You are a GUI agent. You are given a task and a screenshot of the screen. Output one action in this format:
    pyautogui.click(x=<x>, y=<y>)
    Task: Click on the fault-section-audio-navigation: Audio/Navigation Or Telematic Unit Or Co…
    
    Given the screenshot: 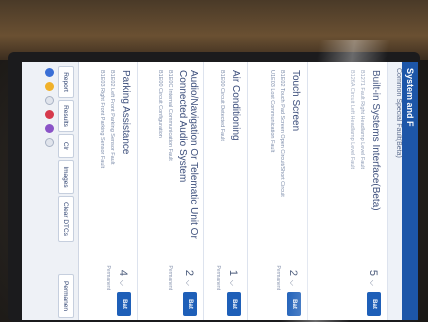 What is the action you would take?
    pyautogui.click(x=171, y=191)
    